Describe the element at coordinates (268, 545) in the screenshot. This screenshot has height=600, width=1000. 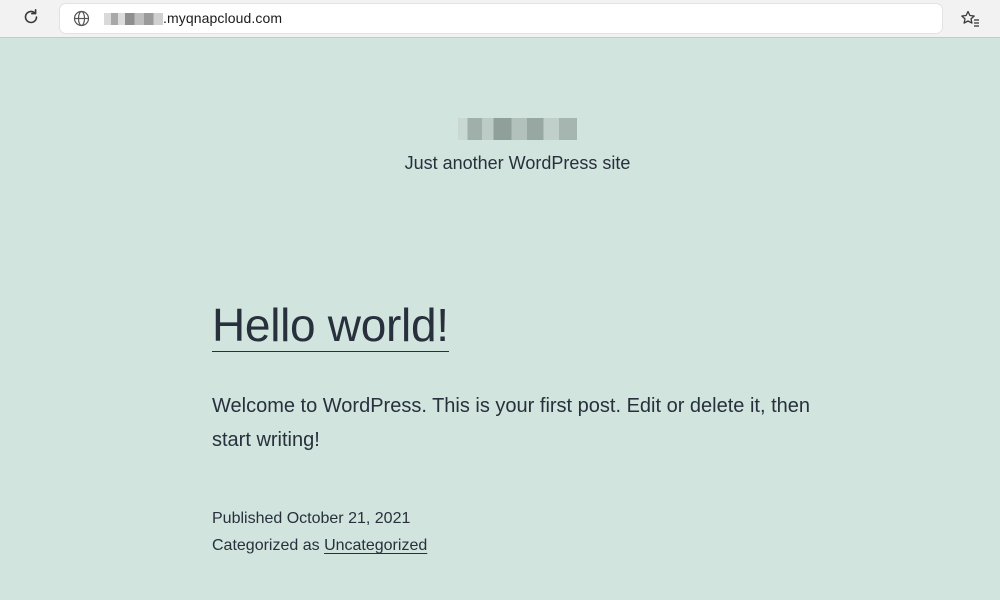
I see `category-prefix: Categorized as` at that location.